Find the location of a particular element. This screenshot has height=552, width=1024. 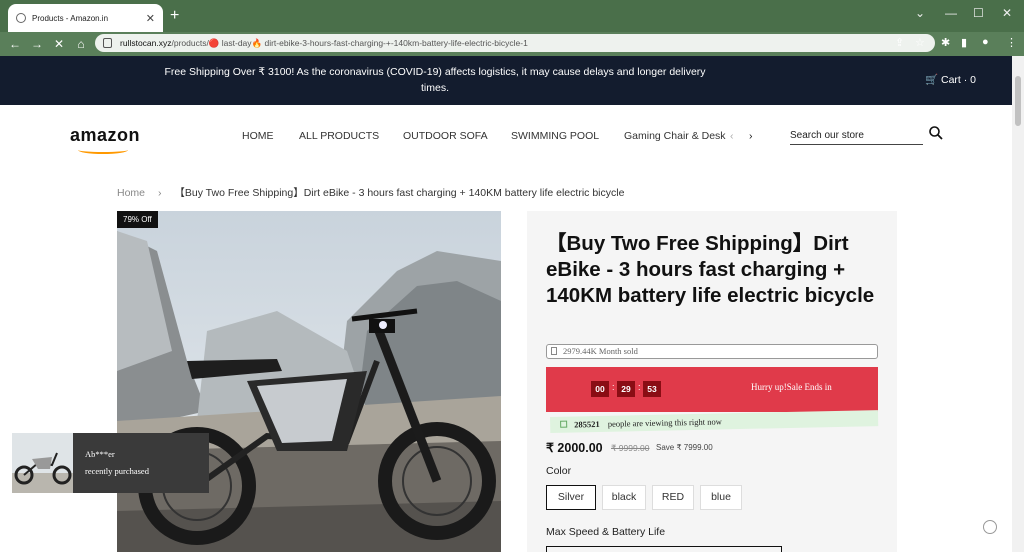

menu-prev-icon: ‹ is located at coordinates (732, 136).